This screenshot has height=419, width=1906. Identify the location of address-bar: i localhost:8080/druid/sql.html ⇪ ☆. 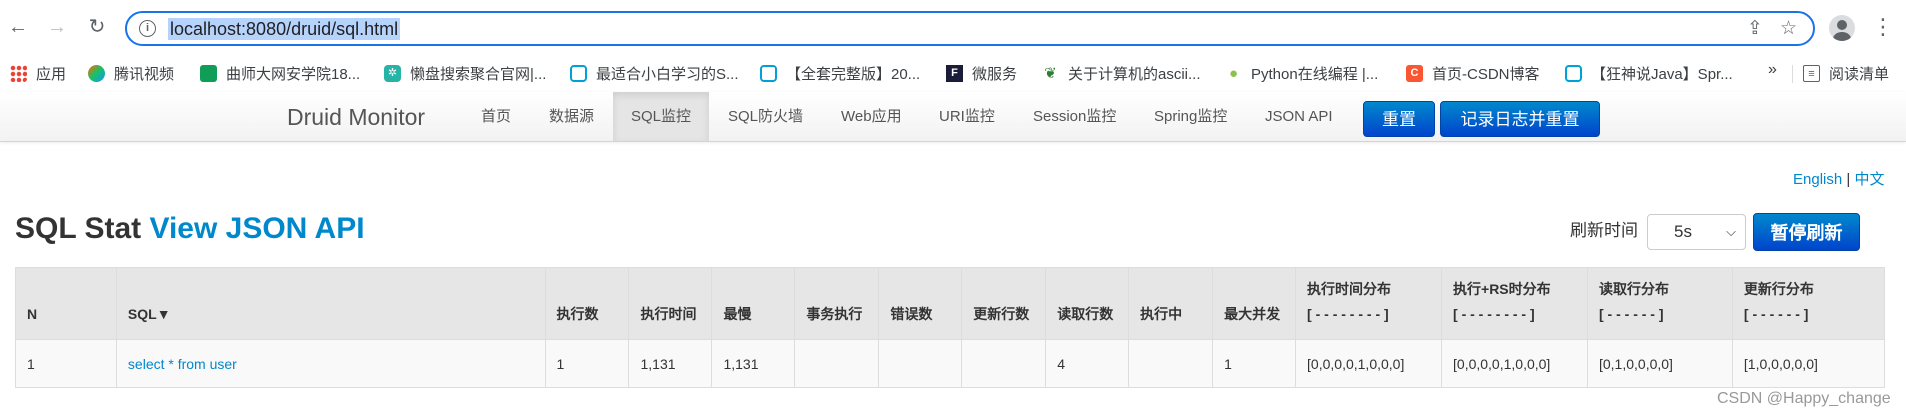
(970, 28).